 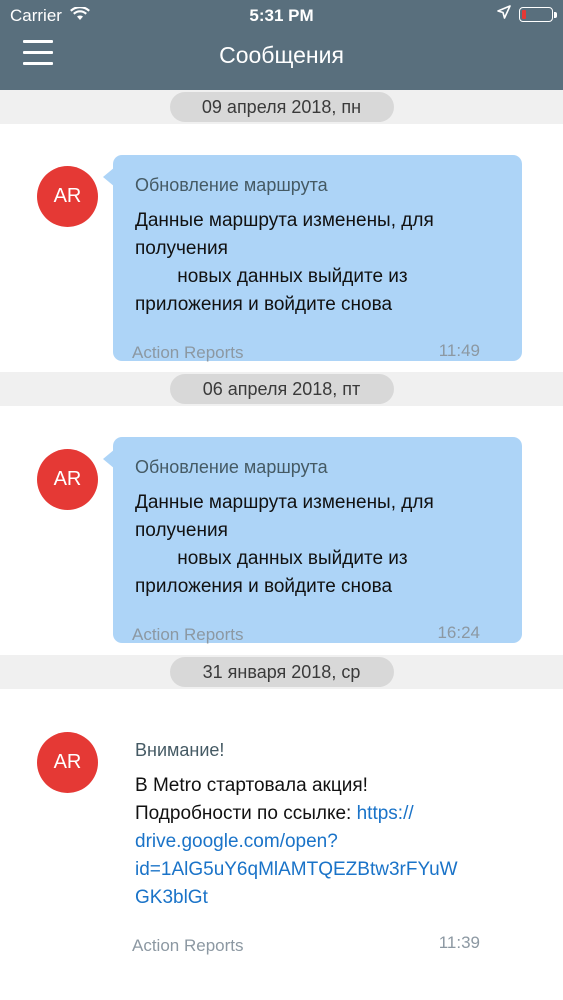 I want to click on battery-icon, so click(x=538, y=14).